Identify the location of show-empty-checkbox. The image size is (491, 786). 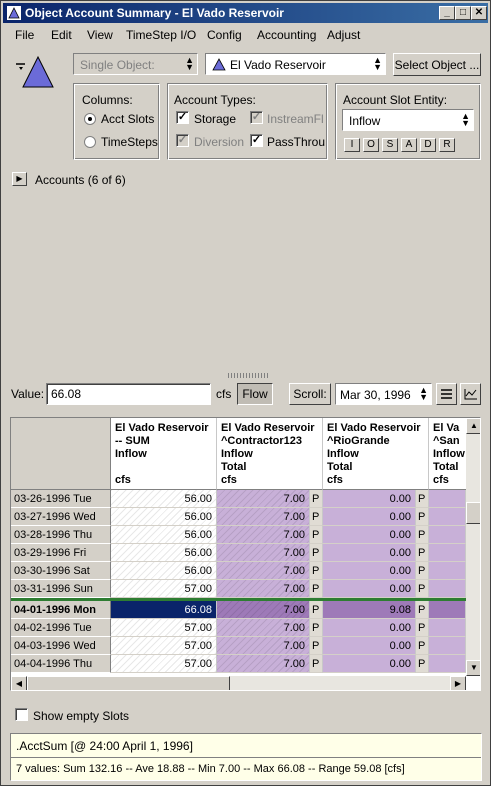
(21, 714).